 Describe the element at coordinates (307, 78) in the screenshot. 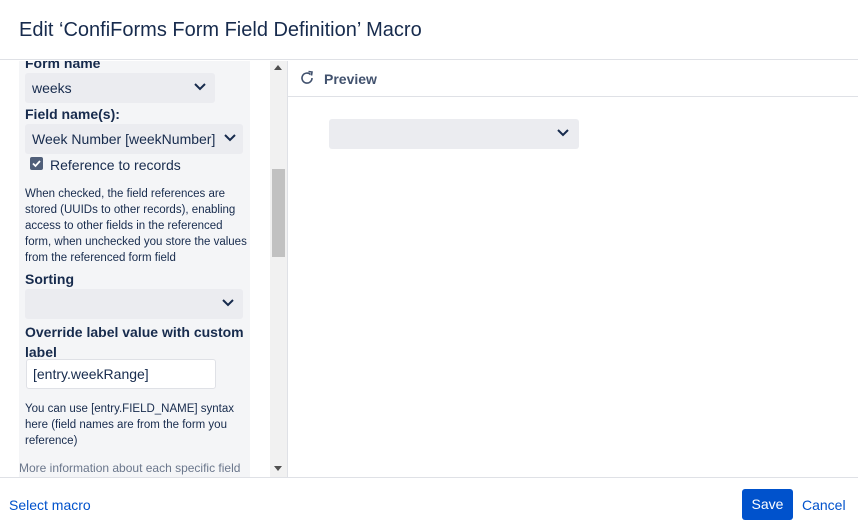

I see `refresh-icon` at that location.